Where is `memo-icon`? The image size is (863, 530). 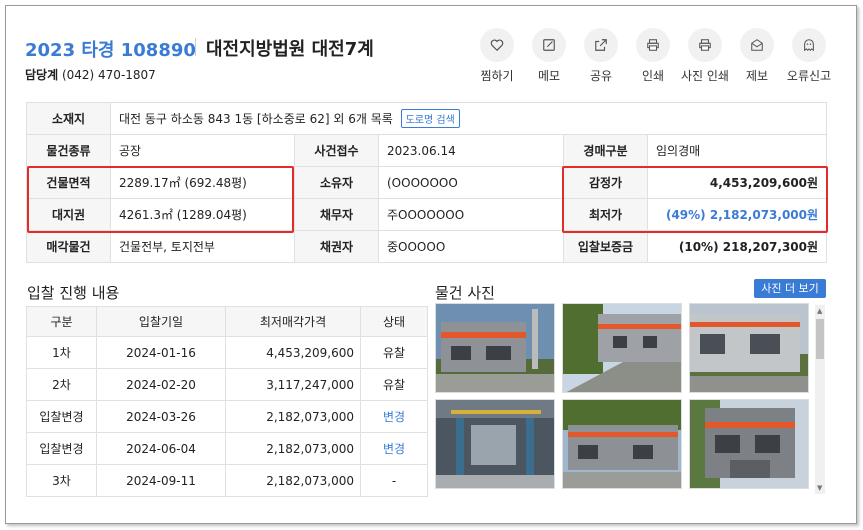 memo-icon is located at coordinates (549, 45).